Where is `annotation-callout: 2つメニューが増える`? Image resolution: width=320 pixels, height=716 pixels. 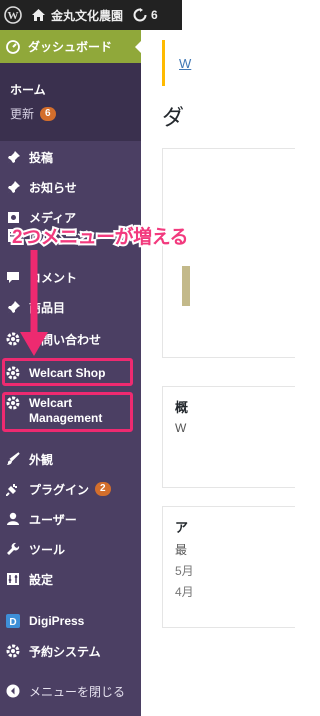
annotation-callout: 2つメニューが増える is located at coordinates (100, 237).